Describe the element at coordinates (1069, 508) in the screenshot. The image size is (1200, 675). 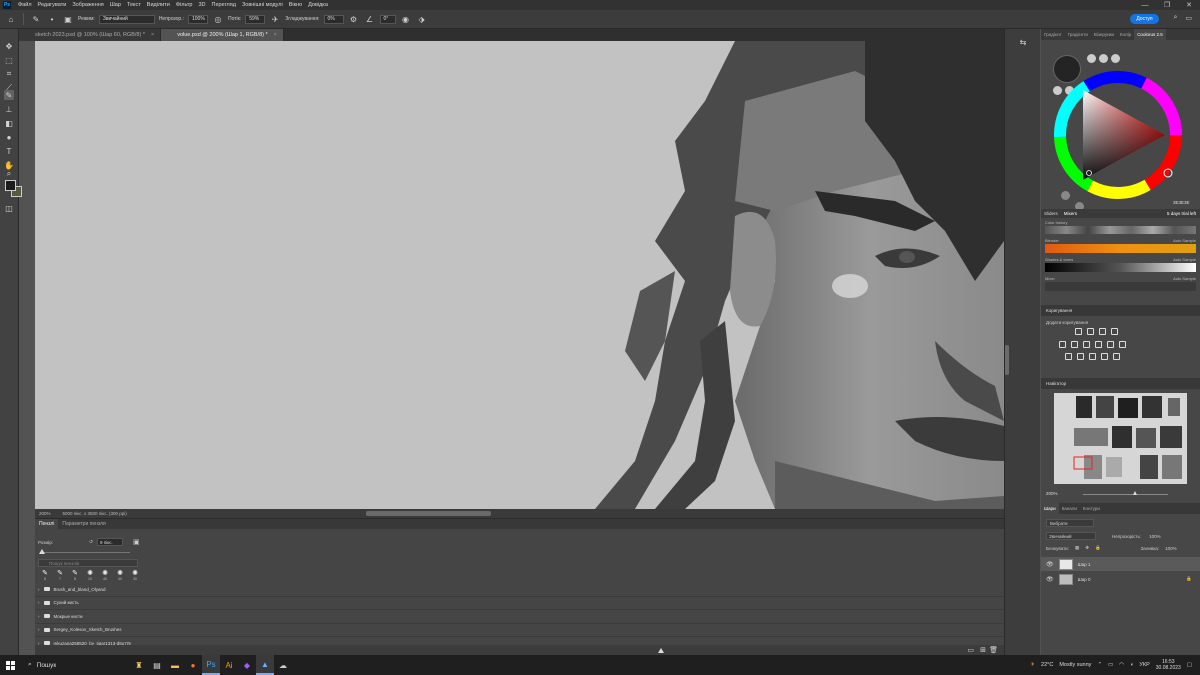
I see `tab-channels: Канали` at that location.